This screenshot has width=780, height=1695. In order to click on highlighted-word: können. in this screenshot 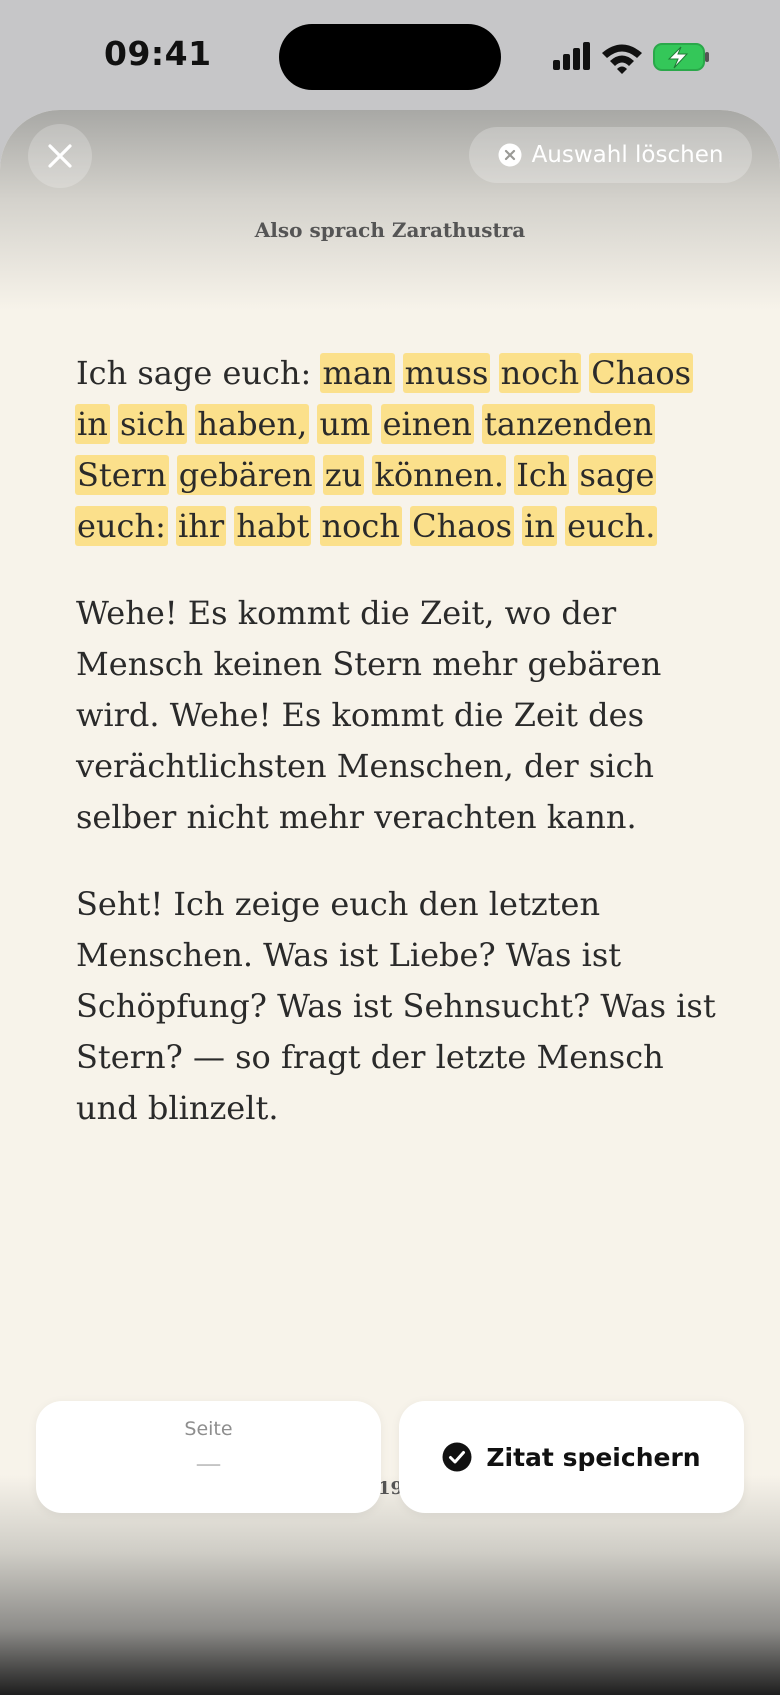, I will do `click(439, 475)`.